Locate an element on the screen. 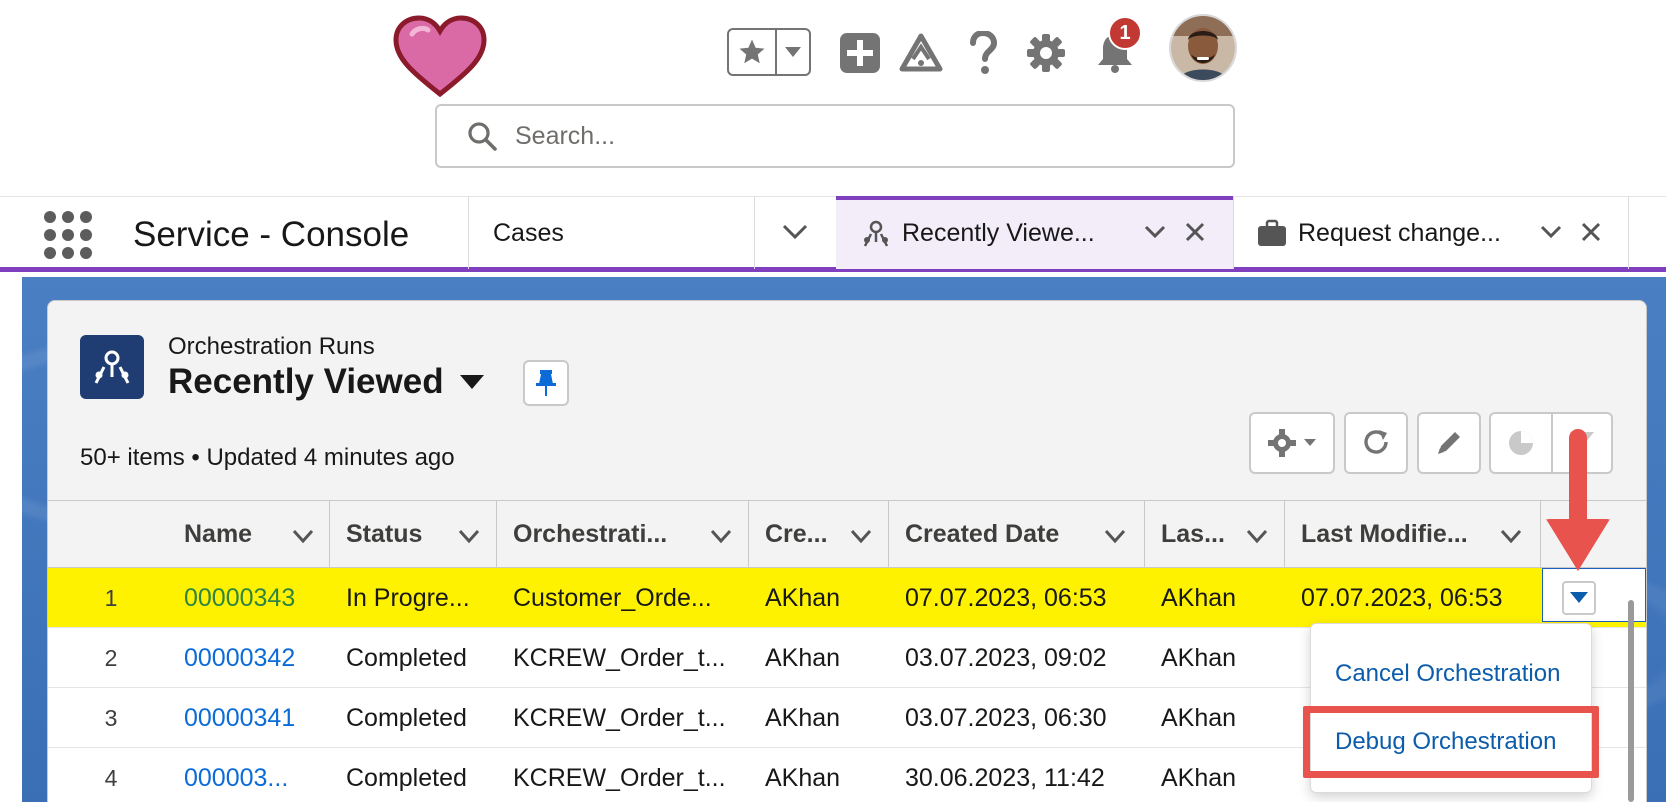 The image size is (1666, 802). list-settings-button is located at coordinates (1292, 443).